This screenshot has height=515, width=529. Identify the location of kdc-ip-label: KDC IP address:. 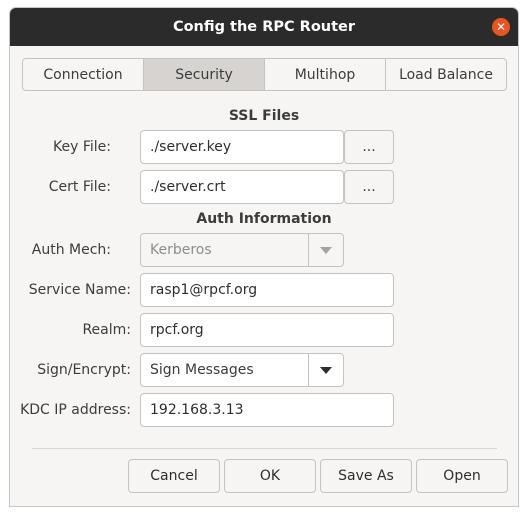
(75, 410).